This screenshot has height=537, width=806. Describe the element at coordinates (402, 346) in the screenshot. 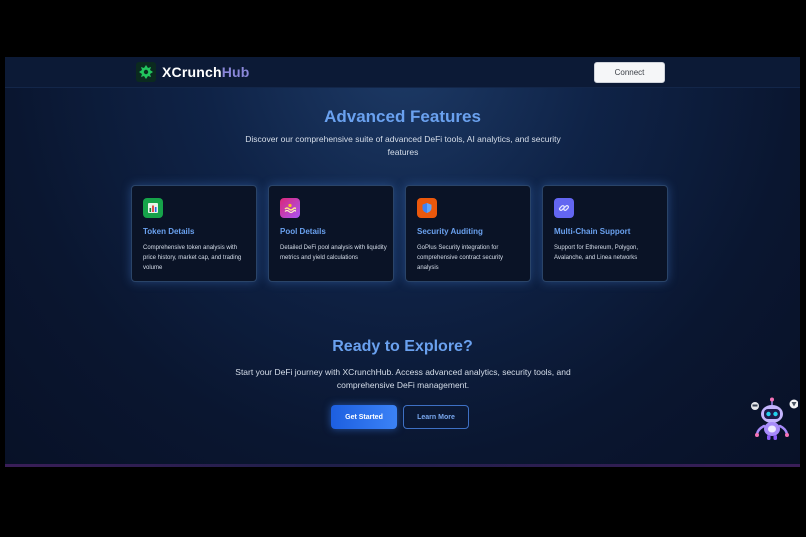

I see `explore-title: Ready to Explore?` at that location.